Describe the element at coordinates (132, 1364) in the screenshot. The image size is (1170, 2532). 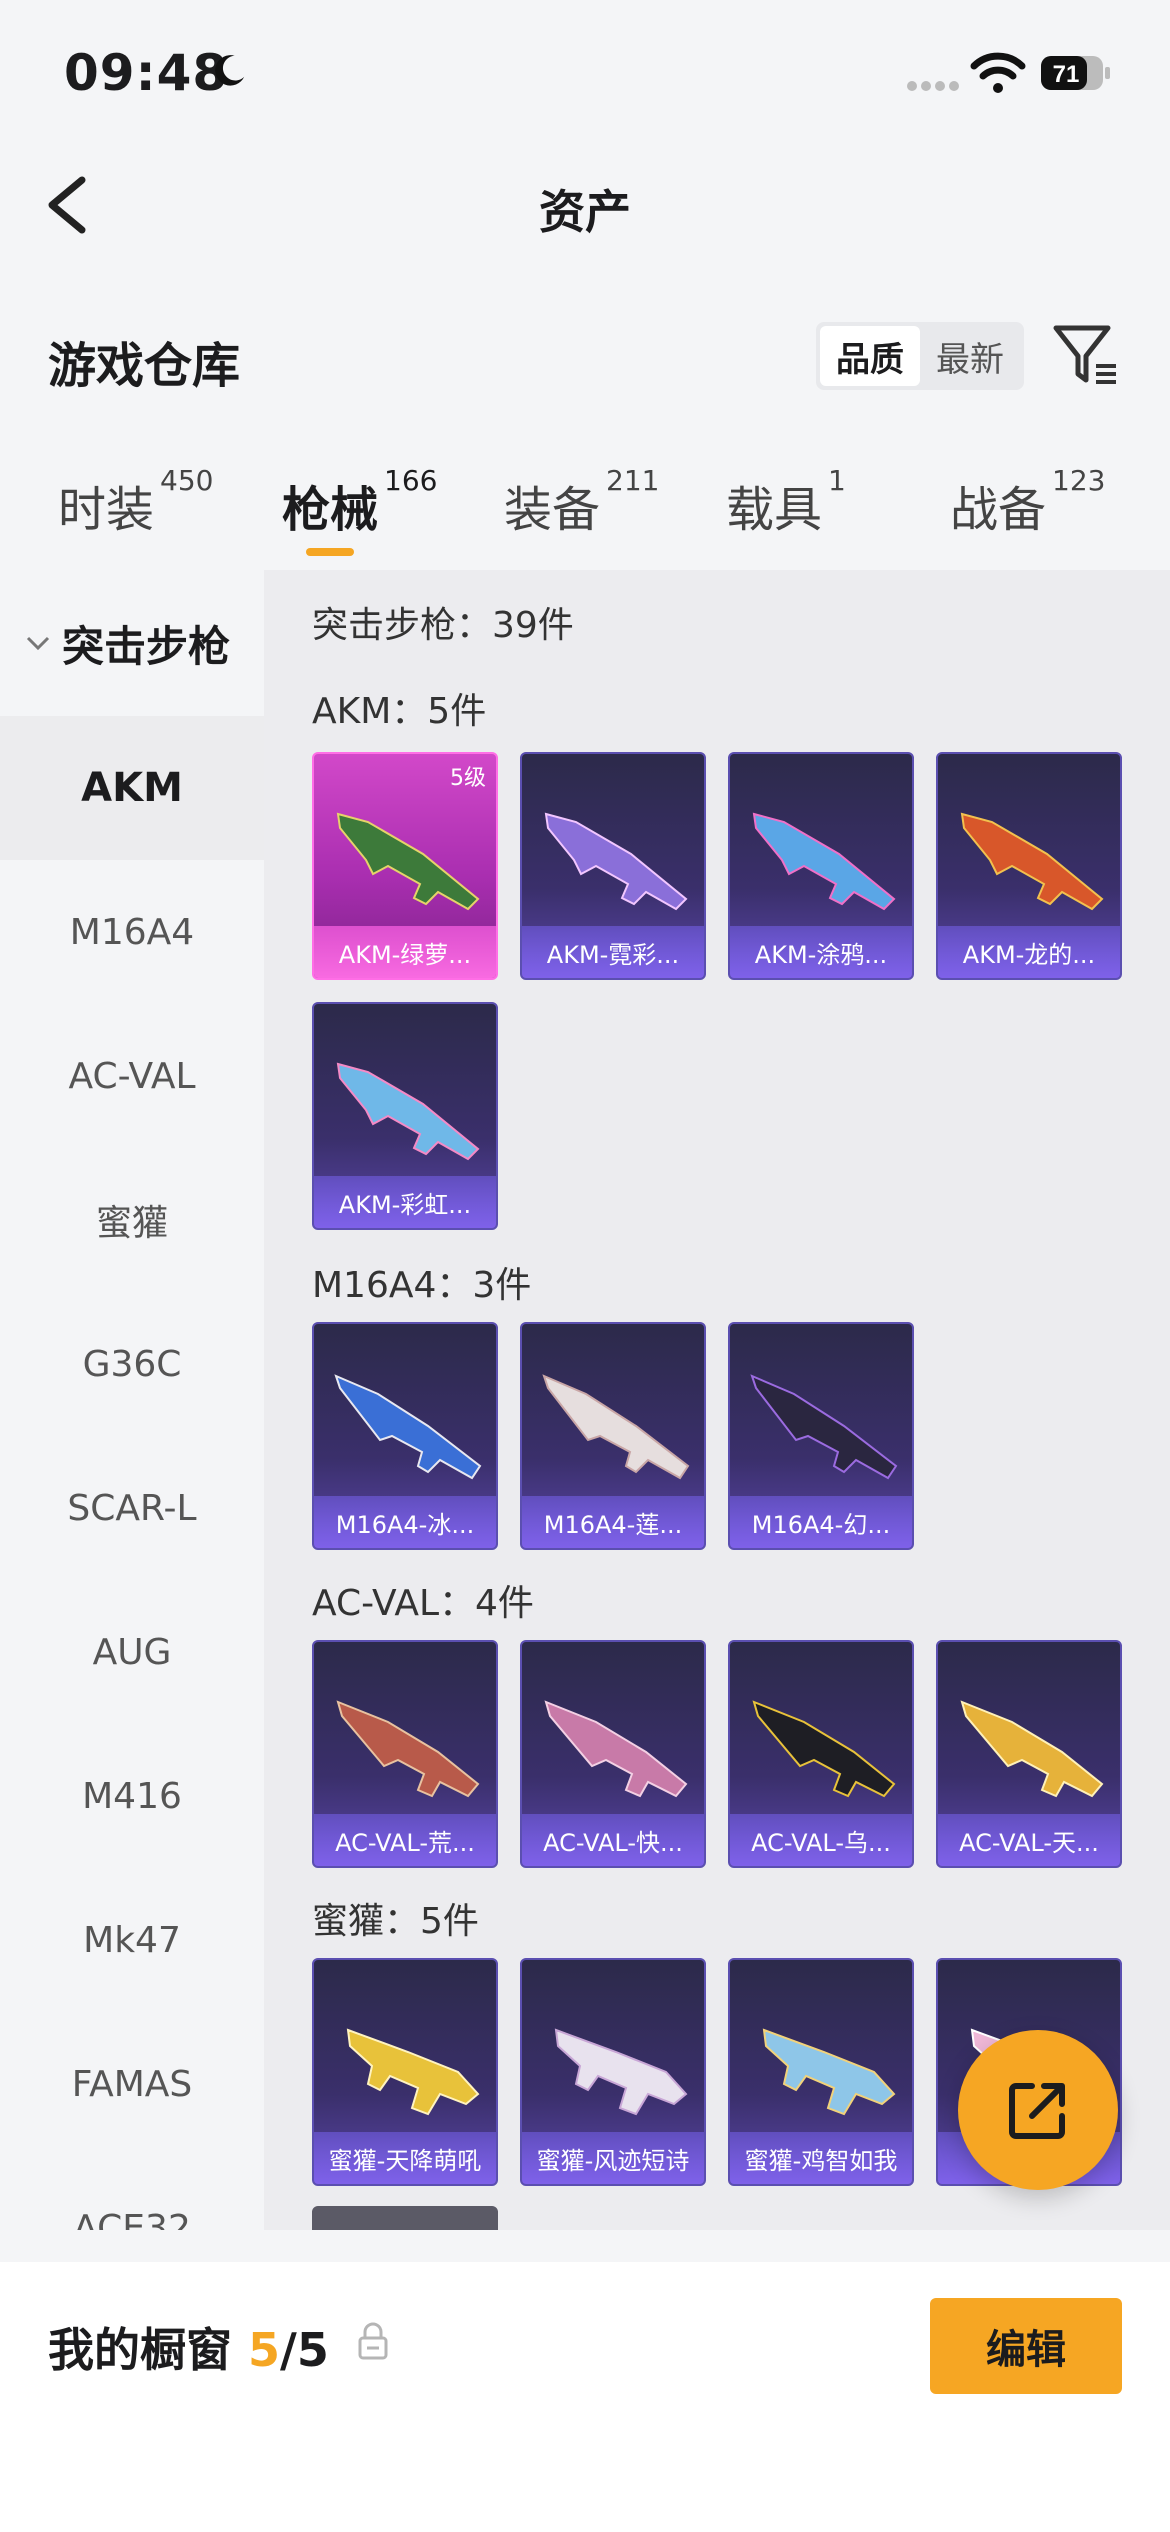
I see `sidebar-item-g36c: G36C` at that location.